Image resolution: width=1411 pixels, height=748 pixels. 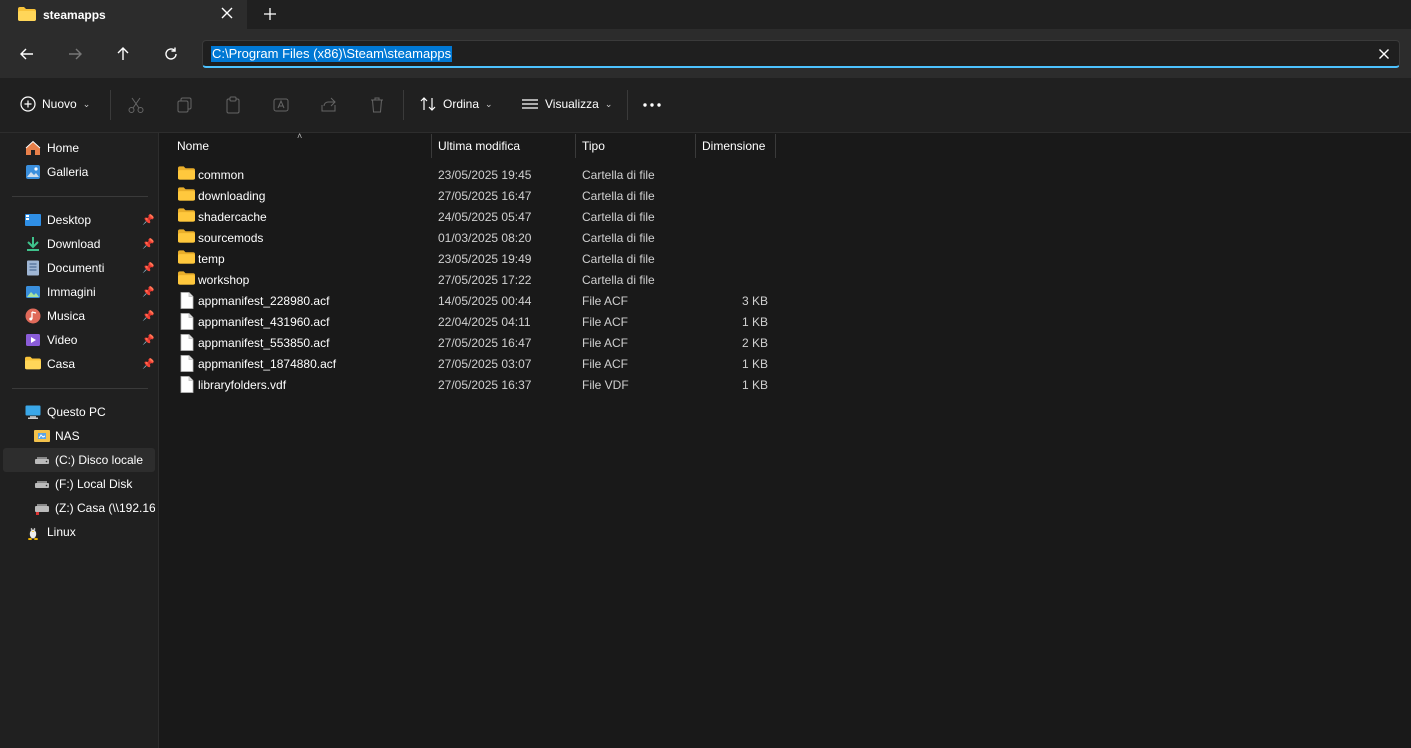 I want to click on address-path: C:\Program Files (x86)\Steam\steamapps, so click(x=332, y=54).